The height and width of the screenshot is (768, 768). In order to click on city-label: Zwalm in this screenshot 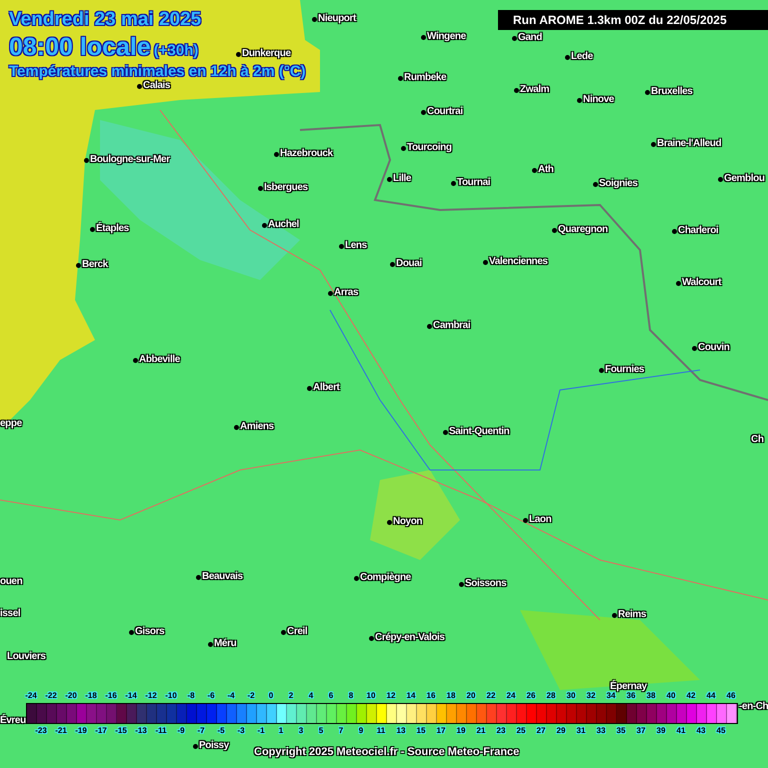, I will do `click(535, 89)`.